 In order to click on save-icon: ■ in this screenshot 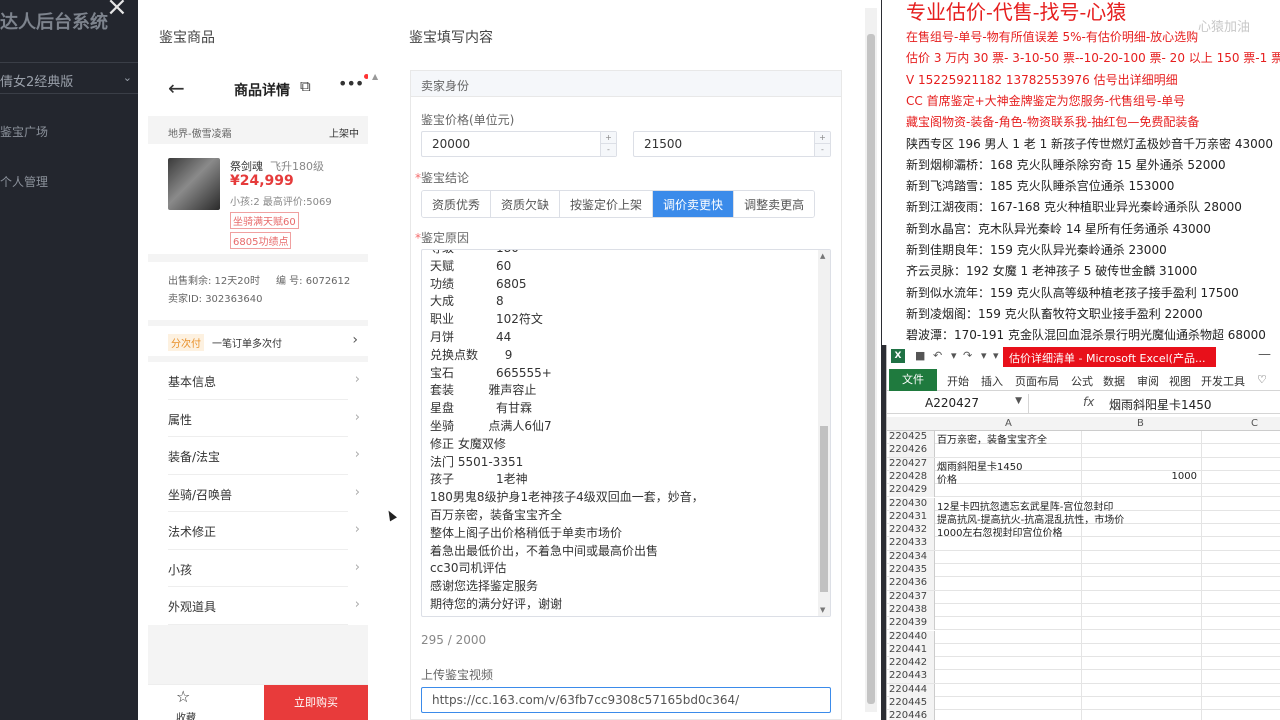, I will do `click(920, 355)`.